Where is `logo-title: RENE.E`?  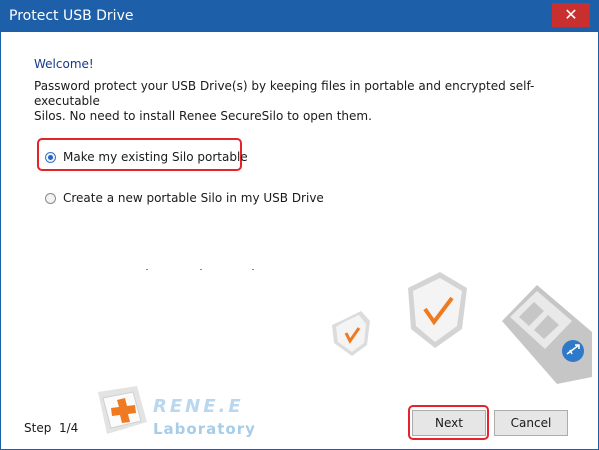
logo-title: RENE.E is located at coordinates (198, 406).